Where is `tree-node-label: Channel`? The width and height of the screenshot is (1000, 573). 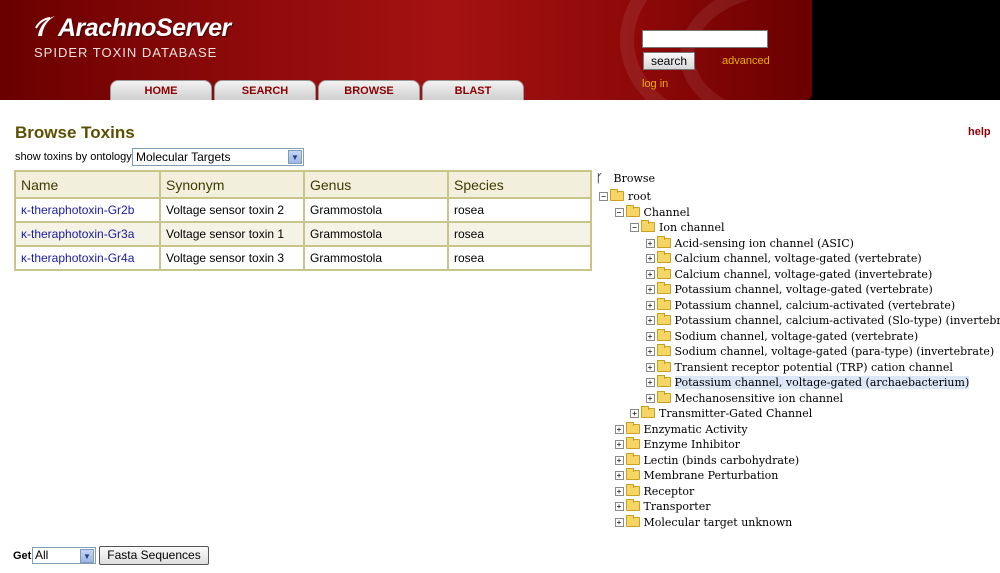 tree-node-label: Channel is located at coordinates (667, 212).